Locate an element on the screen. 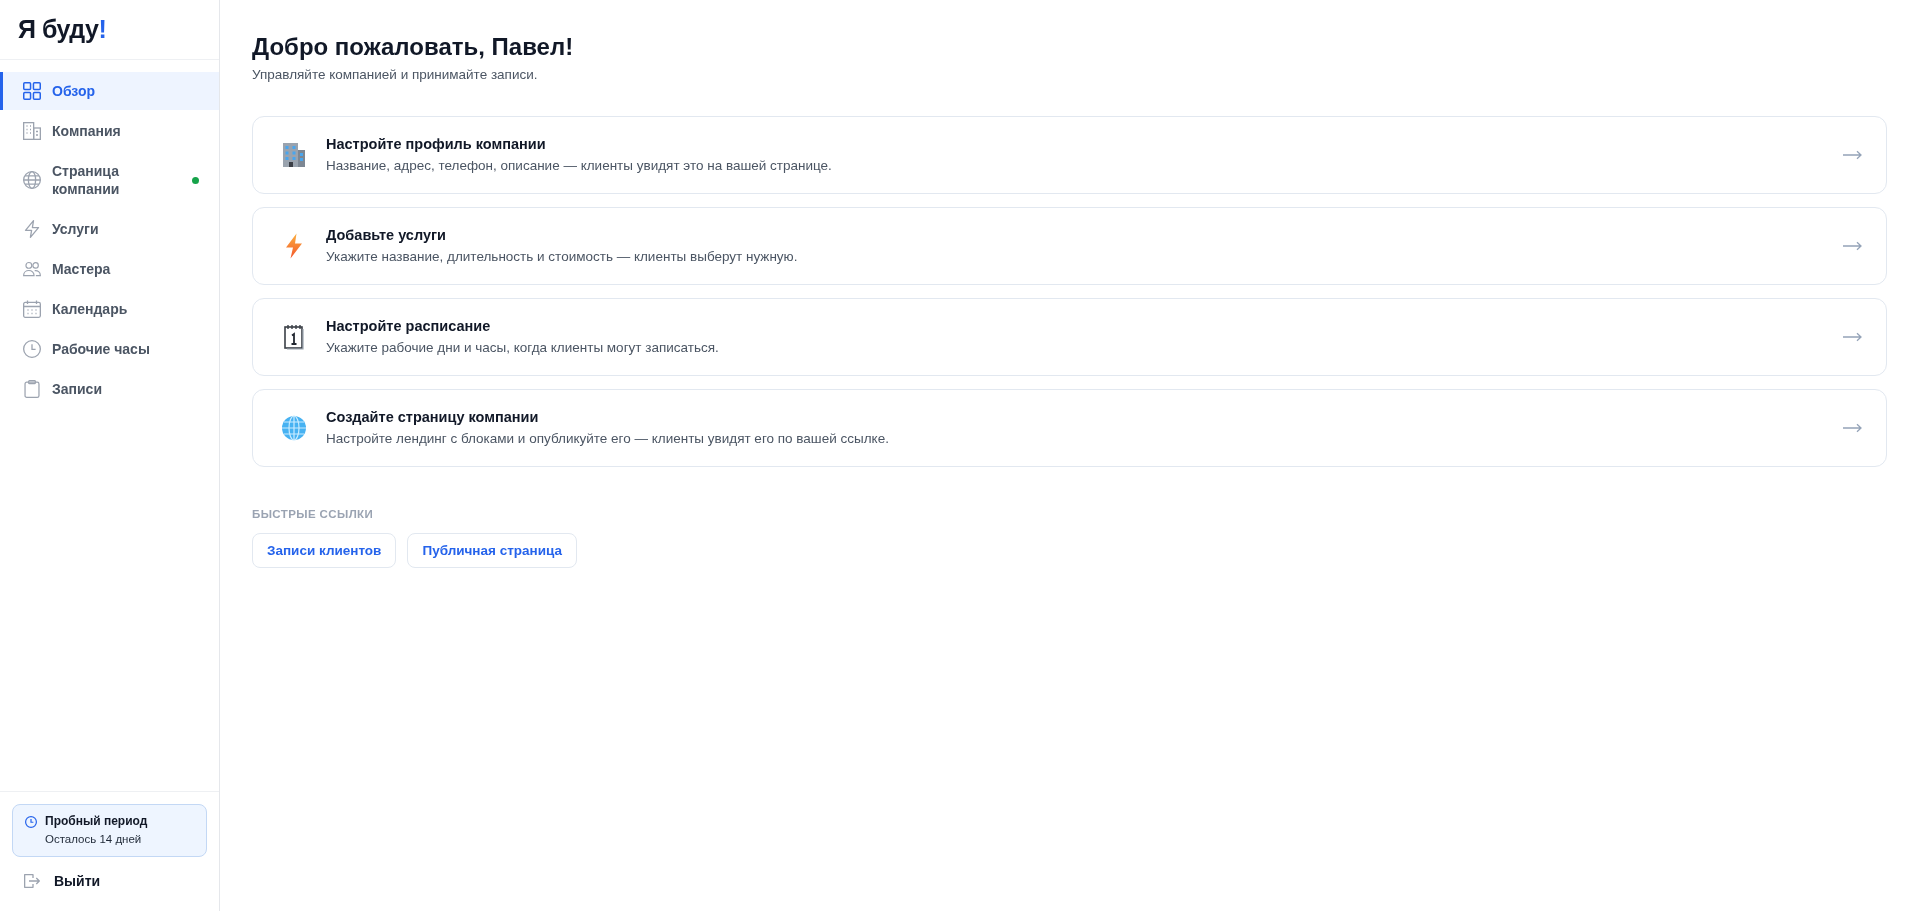  nav-item: Записи is located at coordinates (109, 389).